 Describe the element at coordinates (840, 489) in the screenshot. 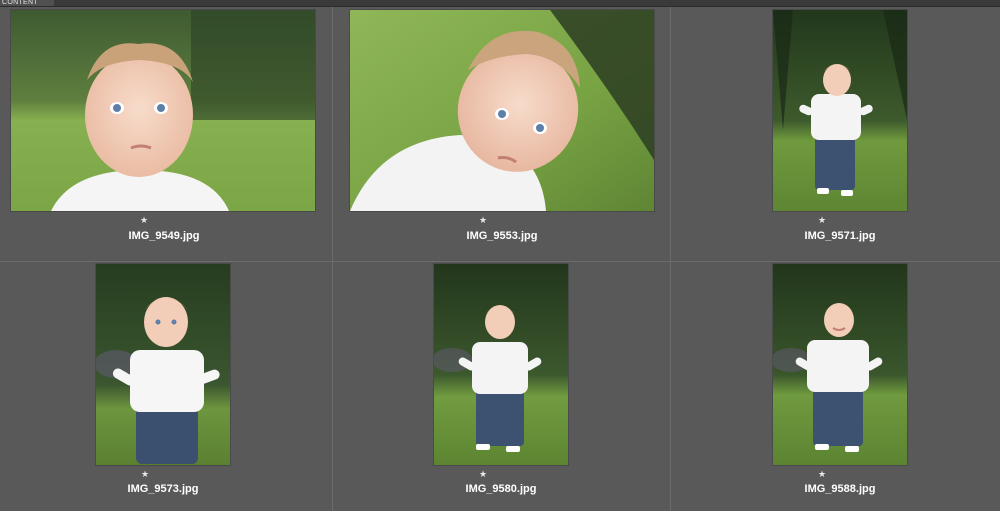

I see `thumbnail-filename: IMG_9588.jpg` at that location.